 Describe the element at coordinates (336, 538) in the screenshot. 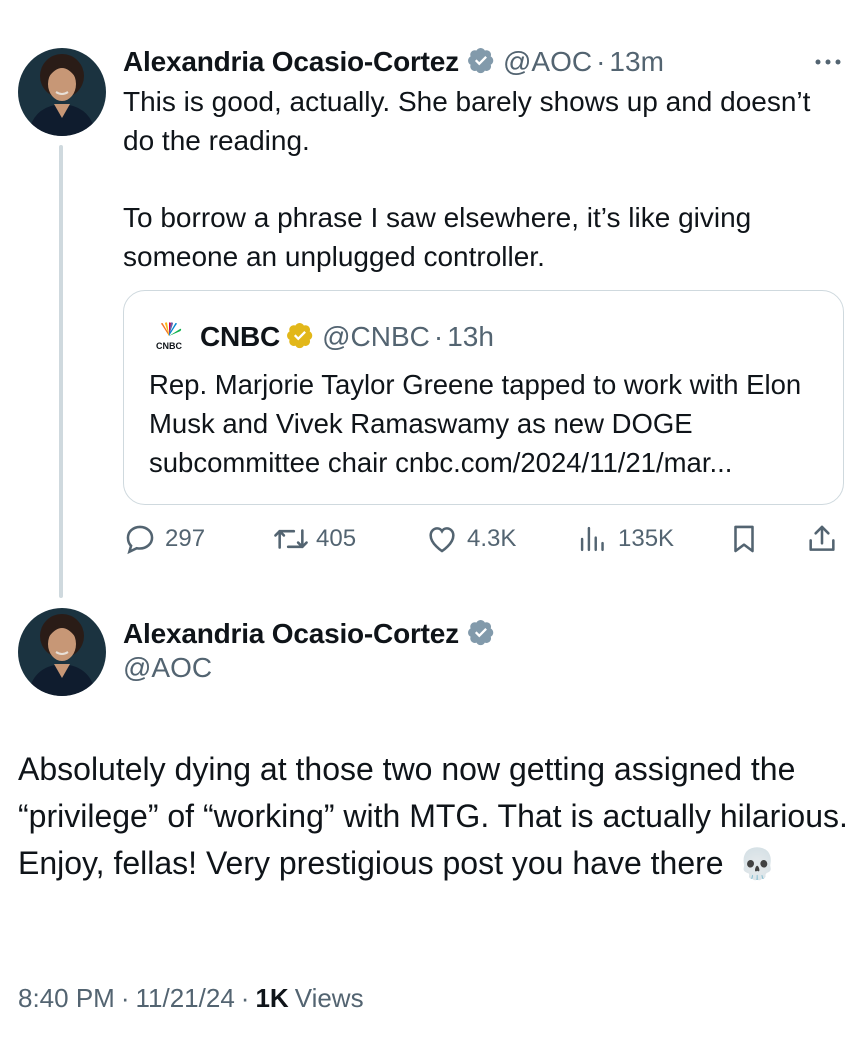

I see `repost-count: 405` at that location.